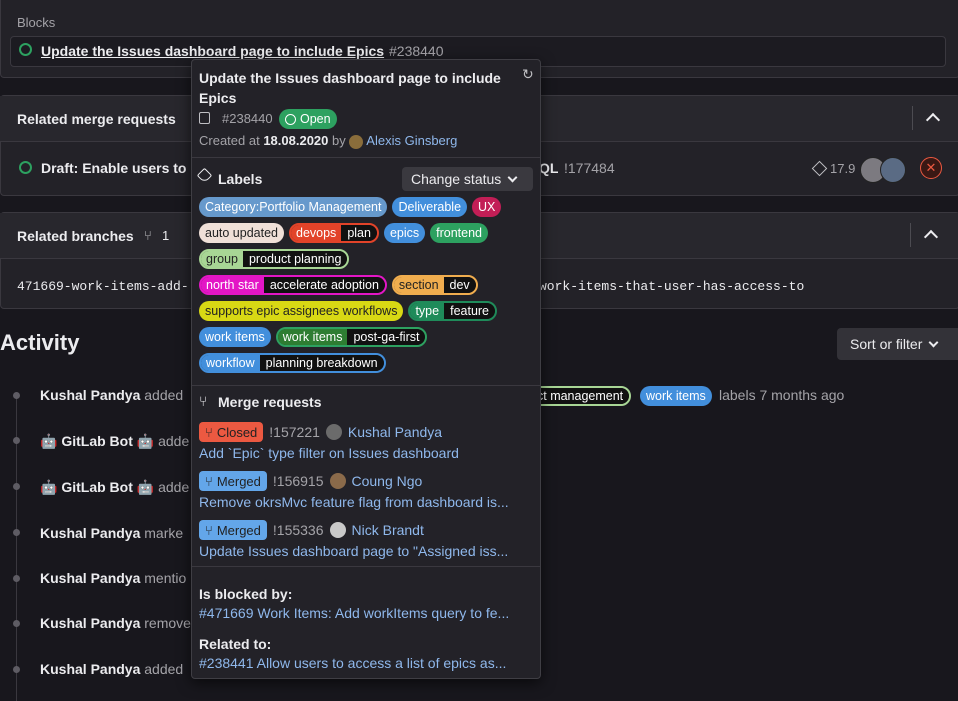 This screenshot has height=701, width=958. Describe the element at coordinates (434, 285) in the screenshot. I see `scoped-label: section dev` at that location.